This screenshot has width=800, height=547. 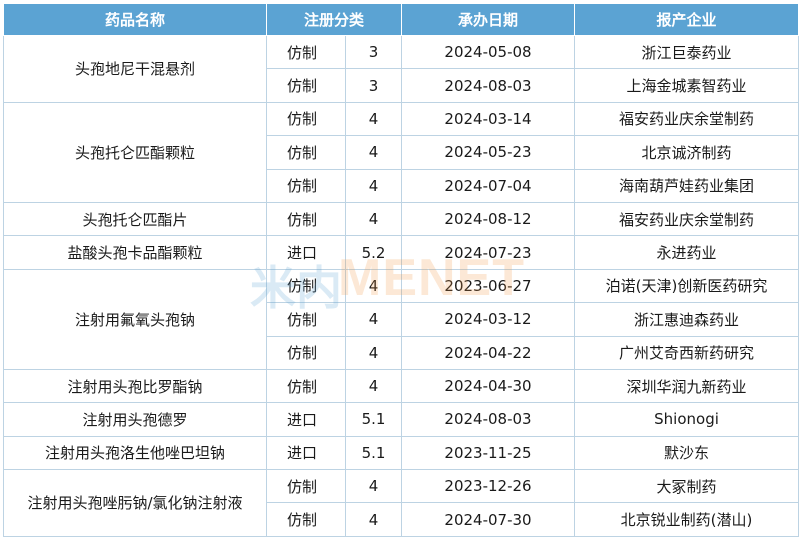 I want to click on table-row: 头孢托仑匹酯片 仿制 4 2024-08-12 福安药业庆余堂制药, so click(x=401, y=219).